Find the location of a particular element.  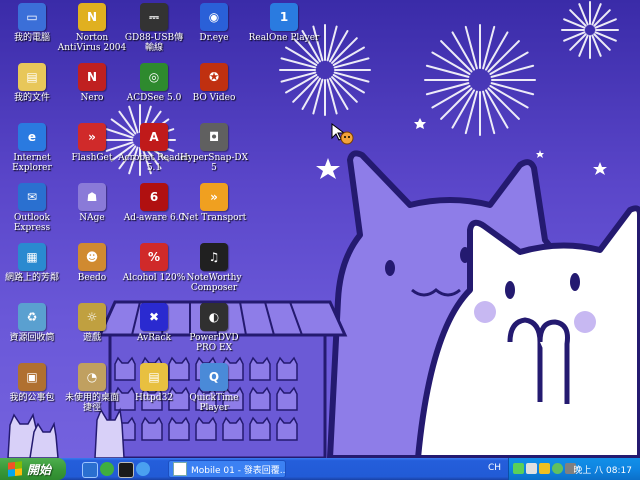

show-desktop-icon is located at coordinates (90, 470).